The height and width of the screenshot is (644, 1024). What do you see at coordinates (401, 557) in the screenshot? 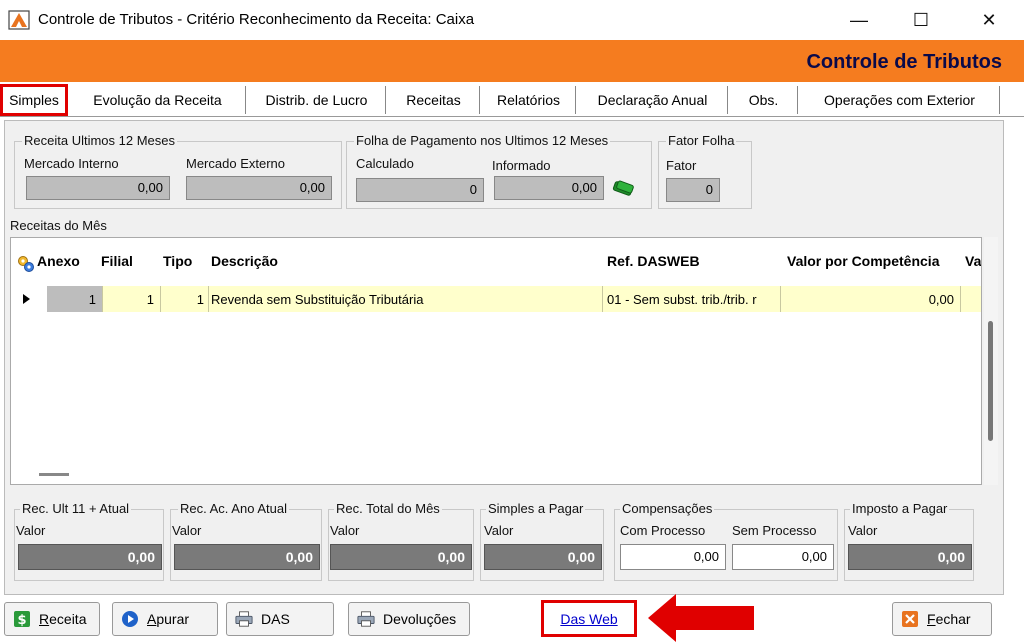
I see `rec-total-field: 0,00` at bounding box center [401, 557].